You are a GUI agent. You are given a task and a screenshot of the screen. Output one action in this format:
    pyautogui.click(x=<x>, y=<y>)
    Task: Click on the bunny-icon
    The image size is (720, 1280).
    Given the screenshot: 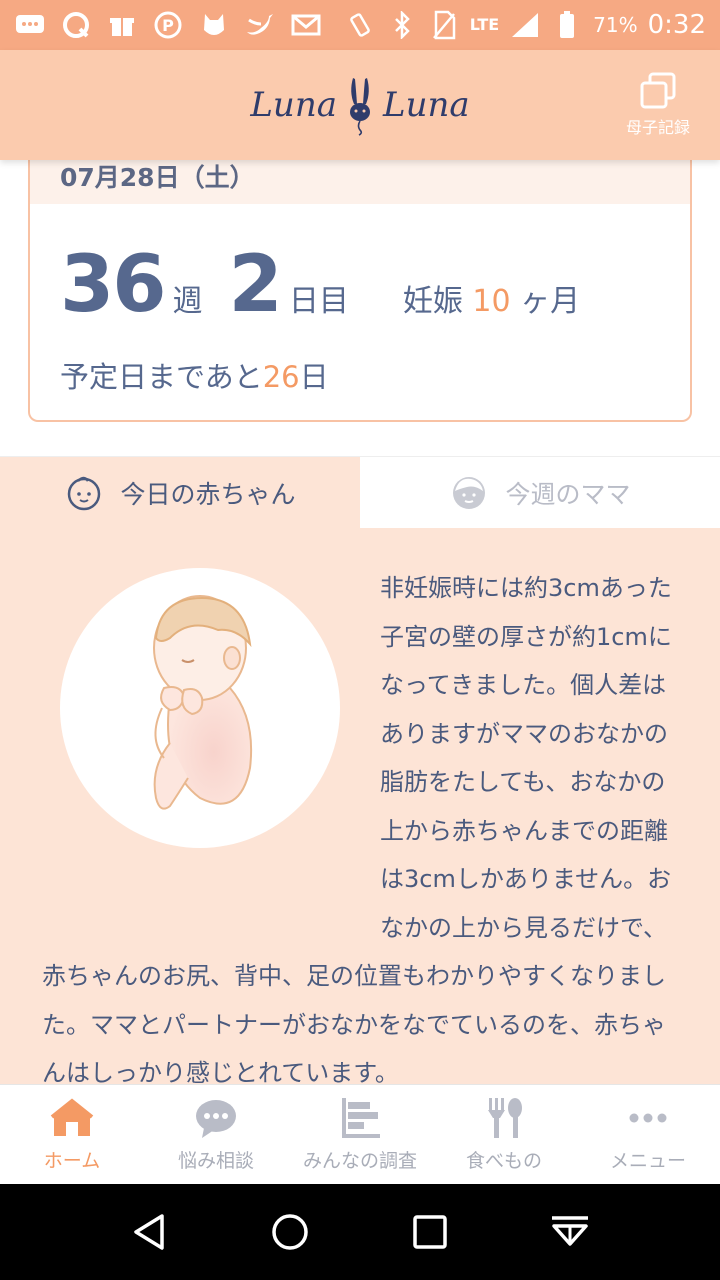 What is the action you would take?
    pyautogui.click(x=360, y=107)
    